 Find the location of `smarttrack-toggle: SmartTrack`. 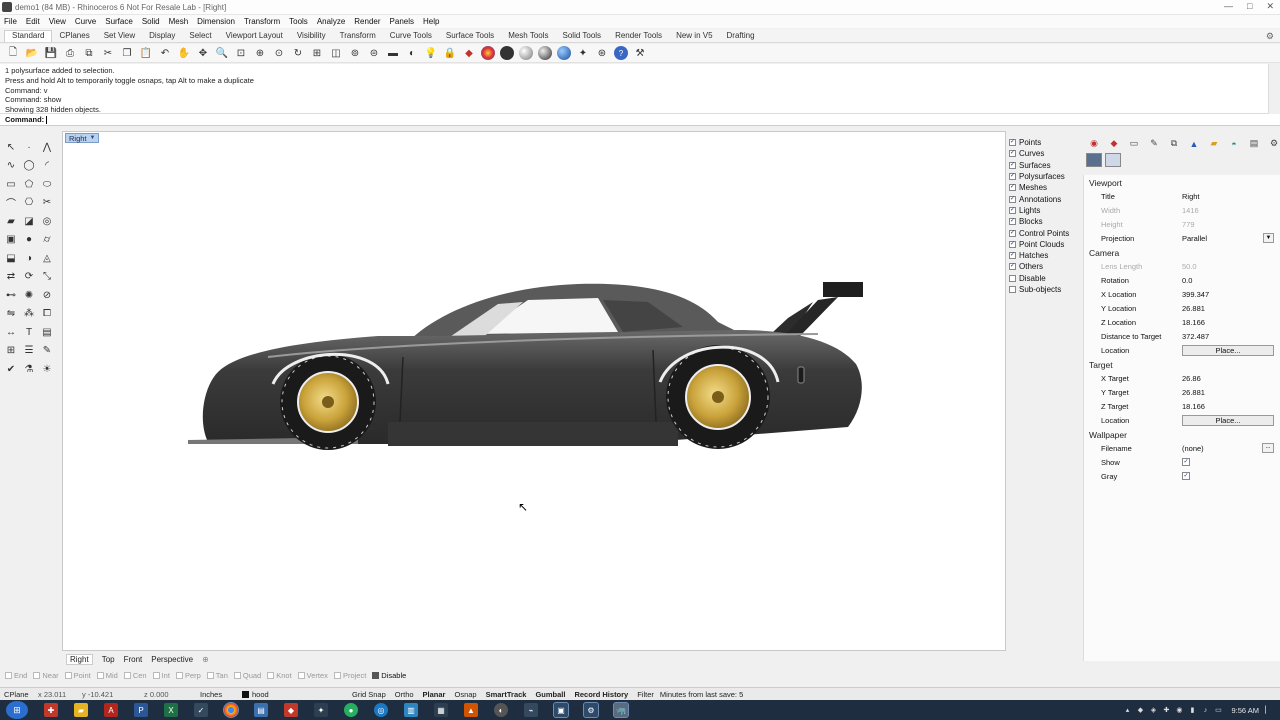

smarttrack-toggle: SmartTrack is located at coordinates (506, 694).